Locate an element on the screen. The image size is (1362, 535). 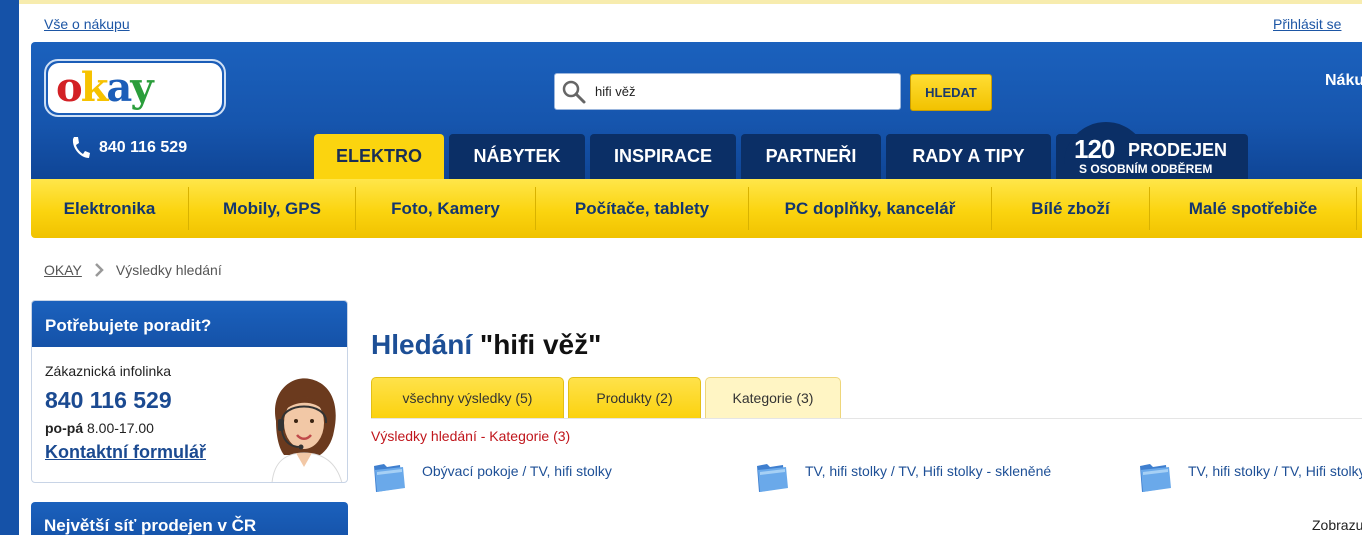
category-elektronika: Elektronika is located at coordinates (109, 208).